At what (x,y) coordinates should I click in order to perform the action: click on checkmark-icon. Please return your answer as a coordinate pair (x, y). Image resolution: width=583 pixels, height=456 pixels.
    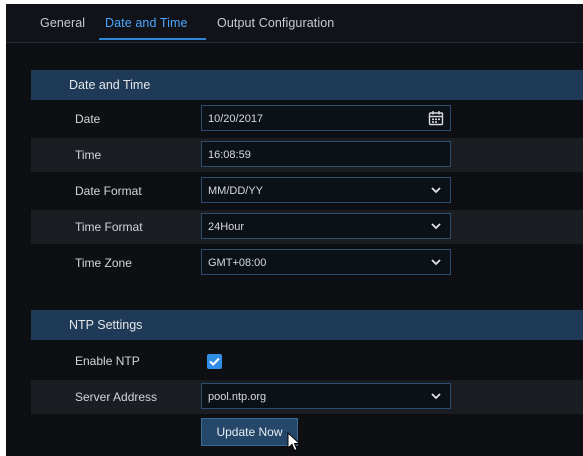
    Looking at the image, I should click on (214, 361).